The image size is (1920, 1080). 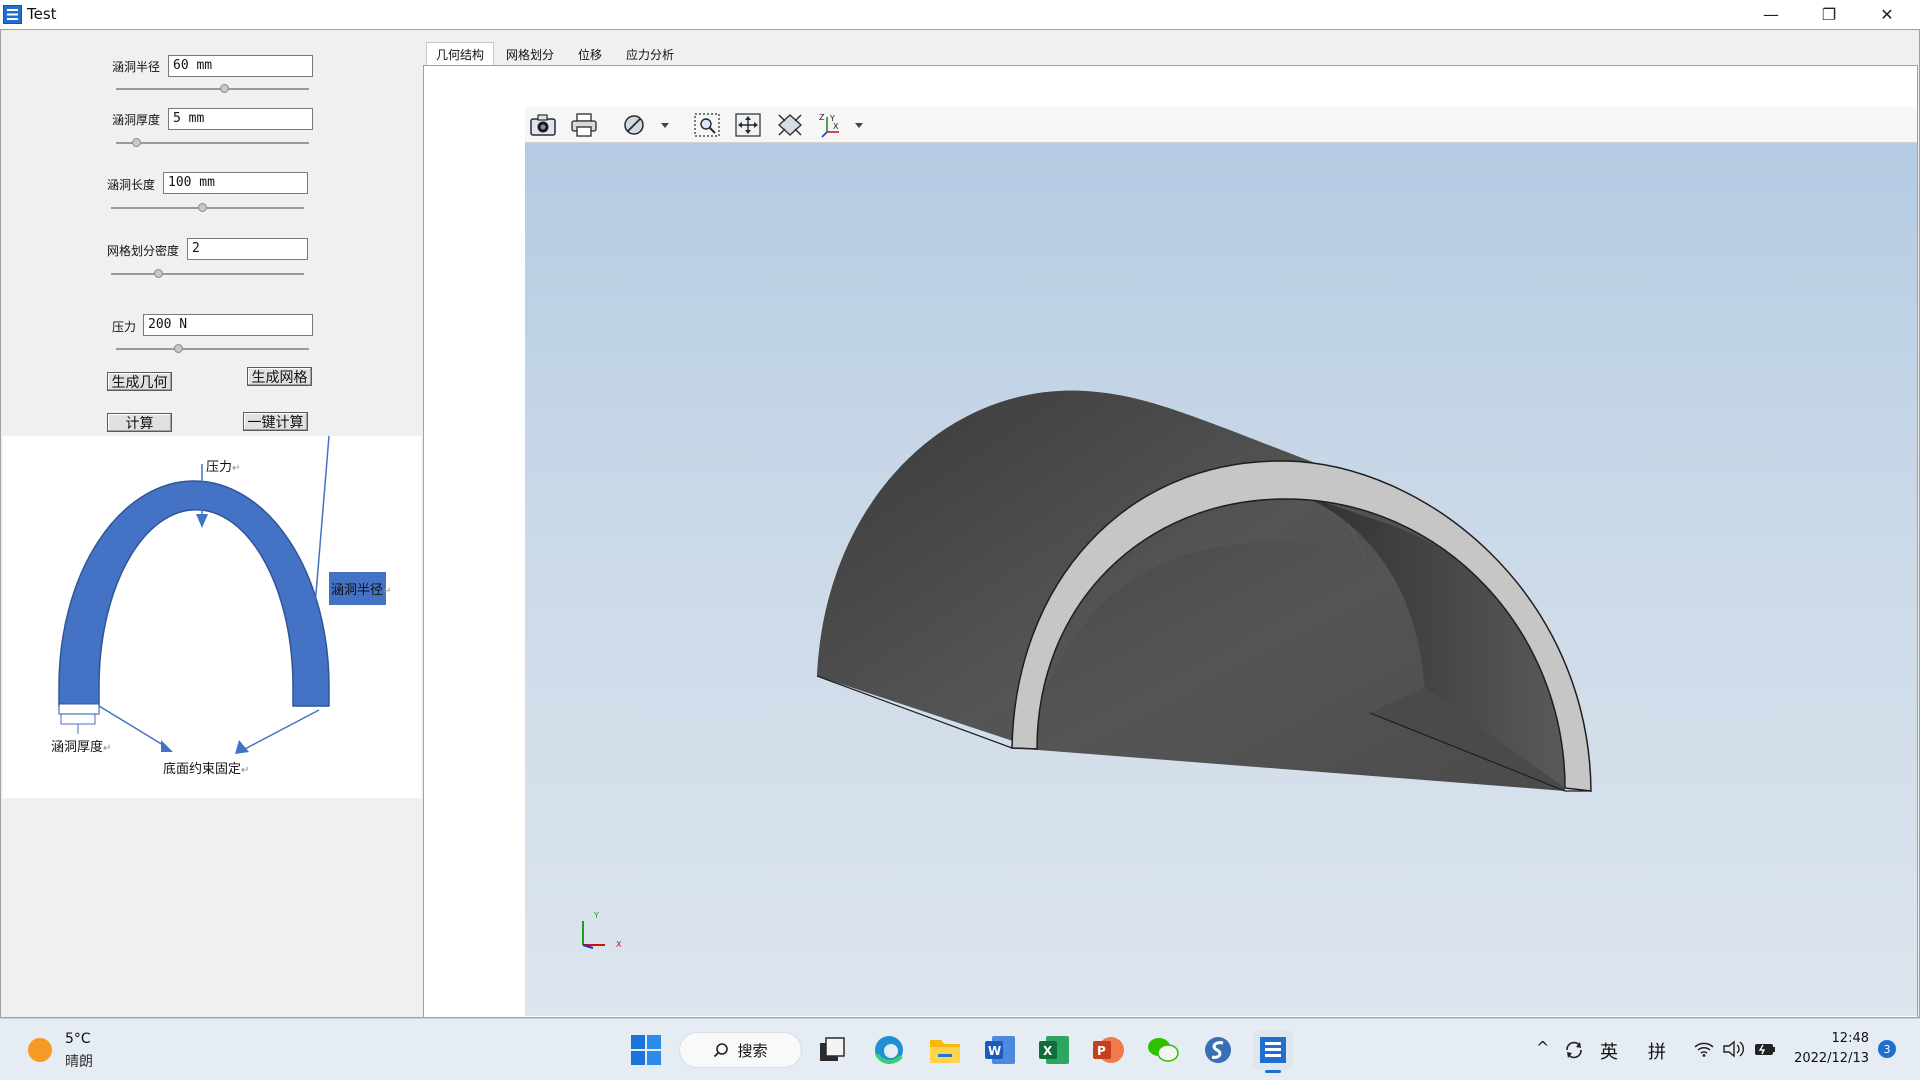 What do you see at coordinates (207, 208) in the screenshot?
I see `length-slider` at bounding box center [207, 208].